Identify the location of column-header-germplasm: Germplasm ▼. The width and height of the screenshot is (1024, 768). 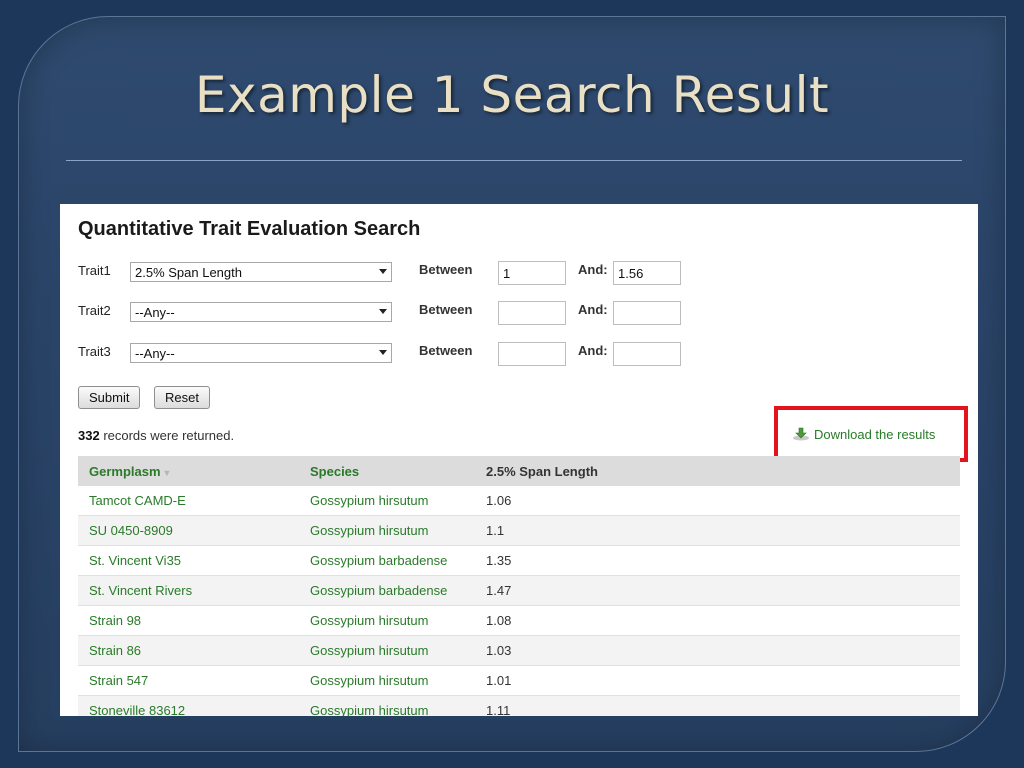
(130, 471).